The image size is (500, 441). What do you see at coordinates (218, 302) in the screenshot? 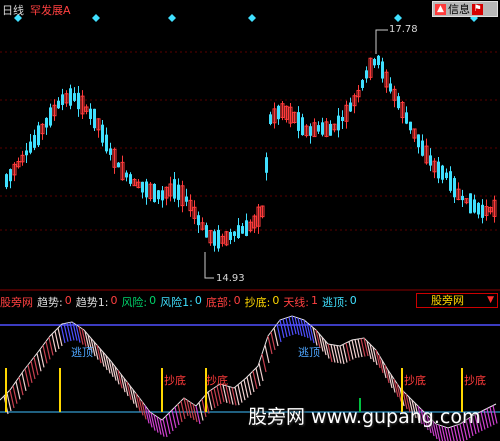
I see `bottom-label: 底部:` at bounding box center [218, 302].